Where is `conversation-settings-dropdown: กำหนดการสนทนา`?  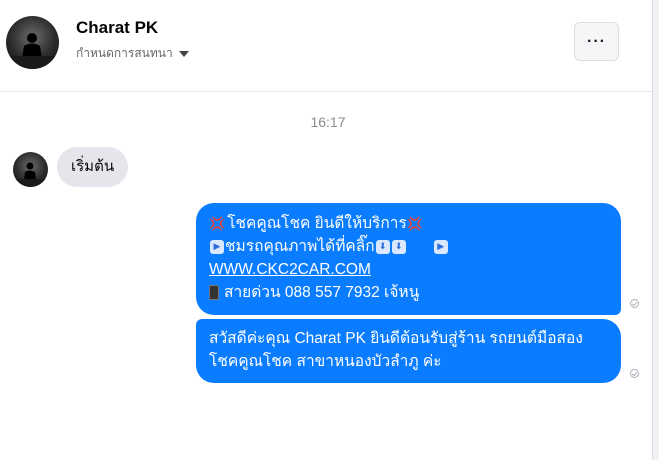
conversation-settings-dropdown: กำหนดการสนทนา is located at coordinates (132, 53).